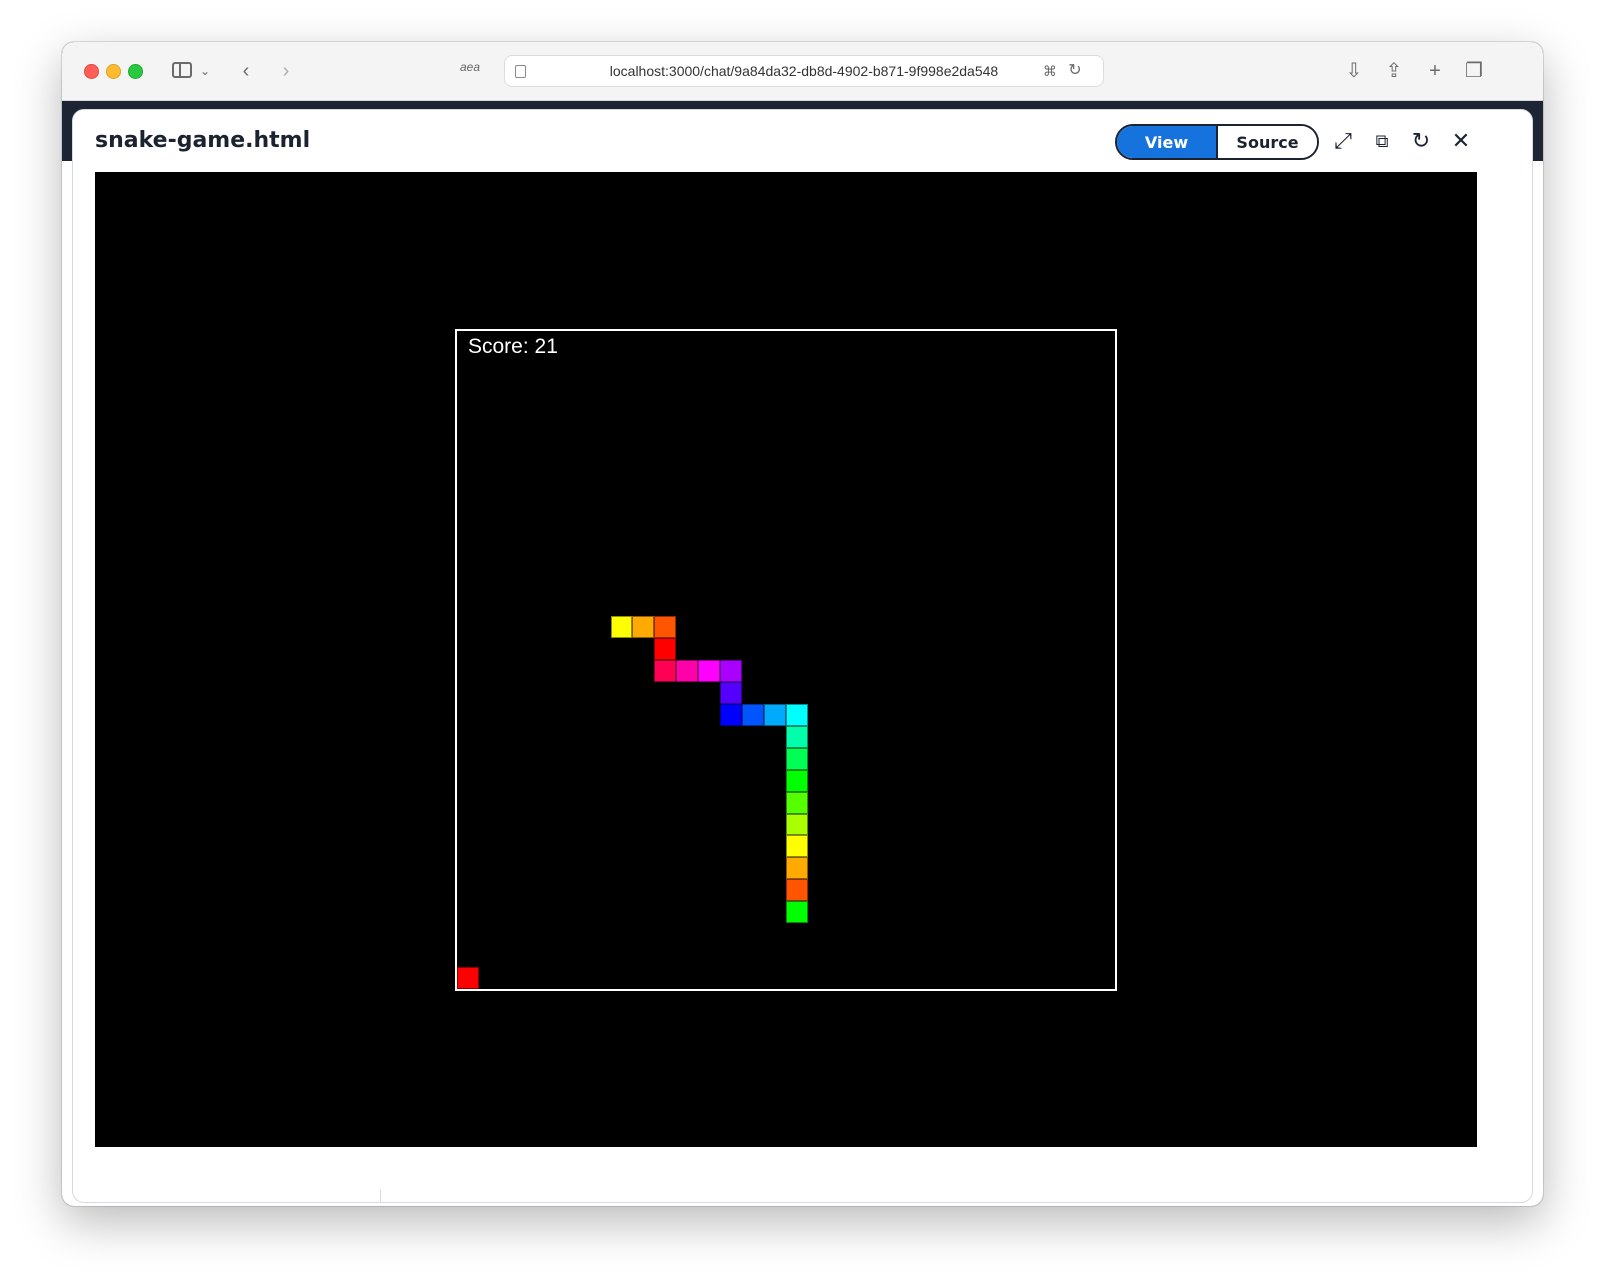 The image size is (1600, 1285). What do you see at coordinates (205, 71) in the screenshot?
I see `chevron-down-icon: ⌄` at bounding box center [205, 71].